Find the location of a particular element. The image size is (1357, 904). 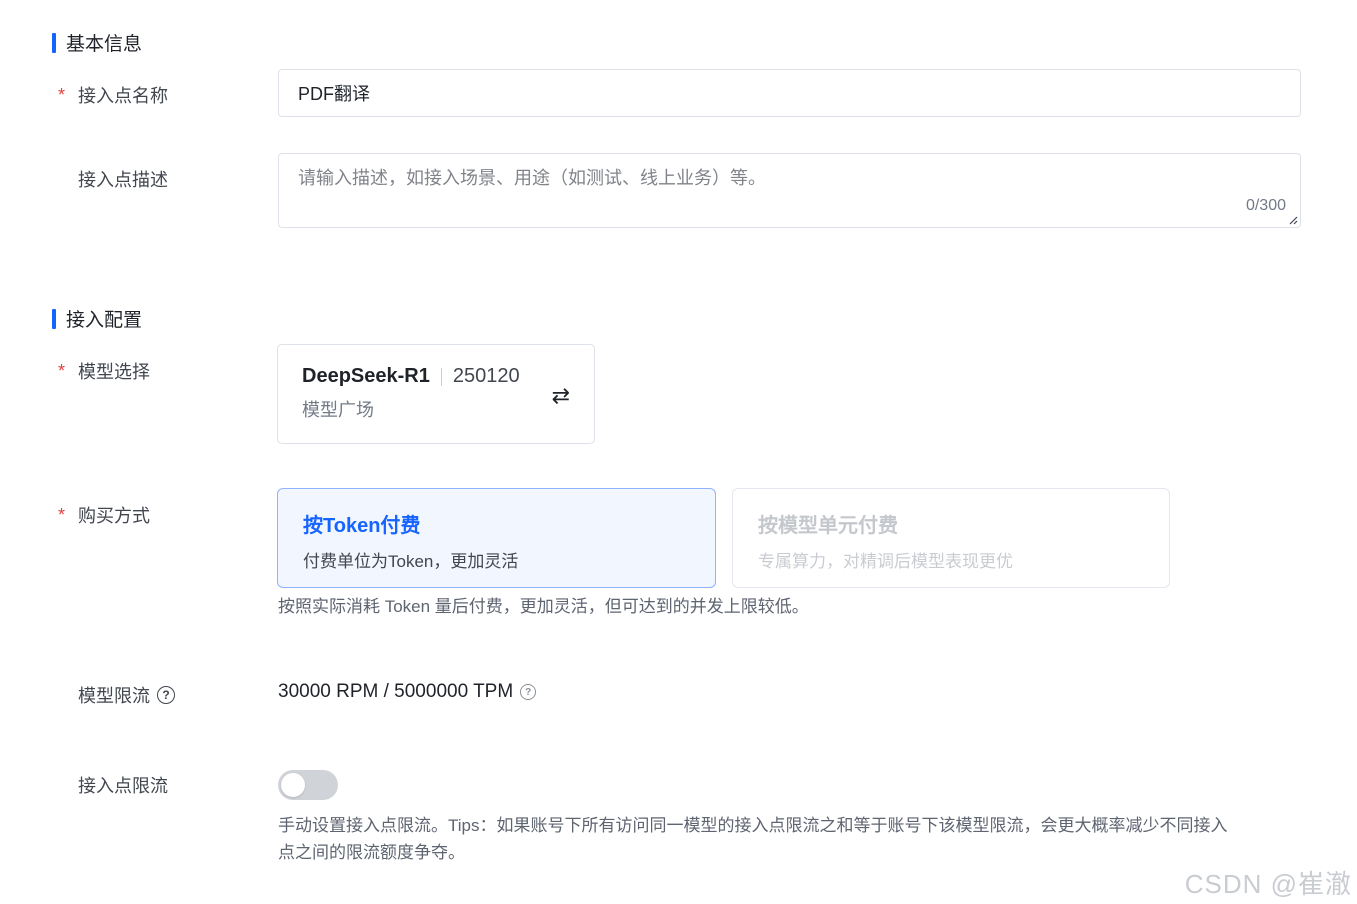

swap-icon: ⇄ is located at coordinates (561, 396).